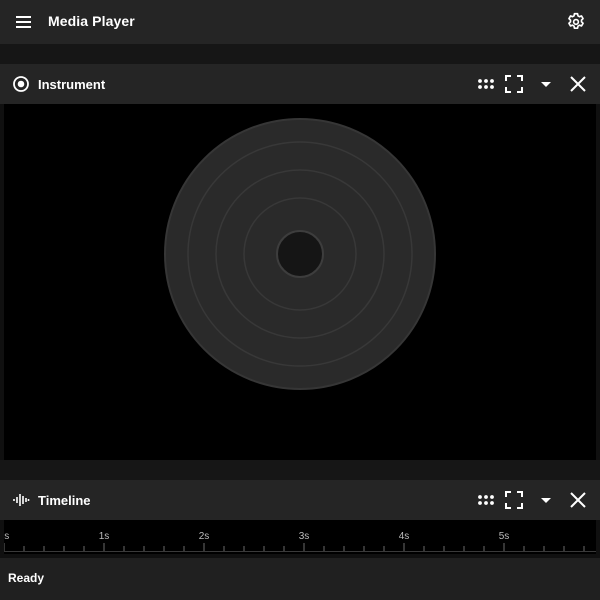 This screenshot has height=600, width=600. I want to click on app-bar: Media Player, so click(300, 22).